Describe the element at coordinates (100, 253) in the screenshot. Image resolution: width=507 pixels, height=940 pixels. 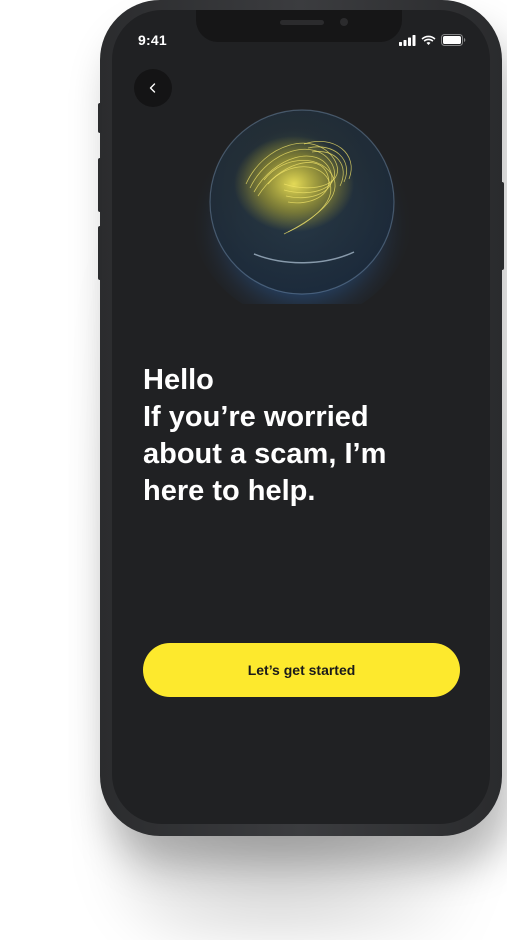
I see `volume-down-button` at that location.